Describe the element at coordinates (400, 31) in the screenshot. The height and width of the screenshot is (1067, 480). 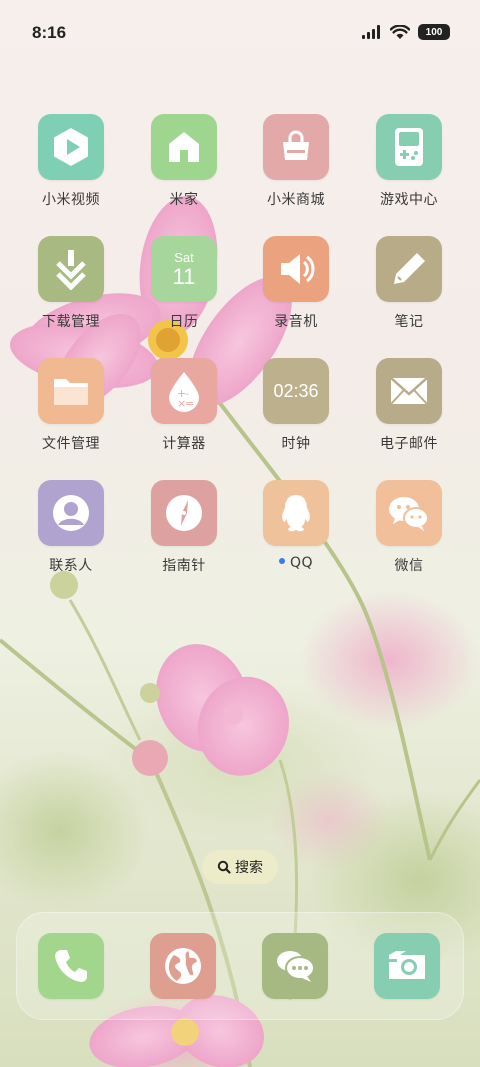
I see `wifi-icon` at that location.